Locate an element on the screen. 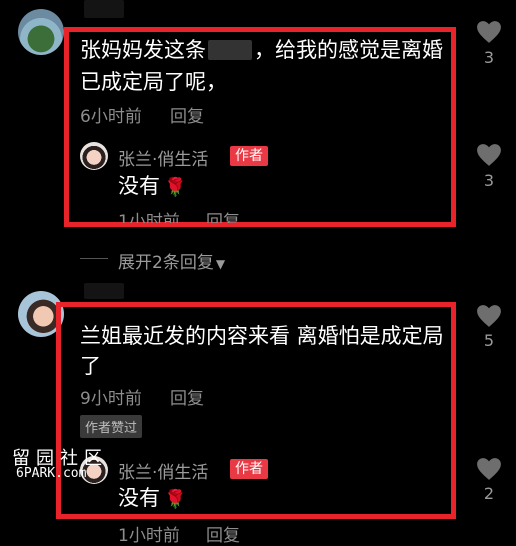  comment-text-line2: 了 is located at coordinates (90, 366).